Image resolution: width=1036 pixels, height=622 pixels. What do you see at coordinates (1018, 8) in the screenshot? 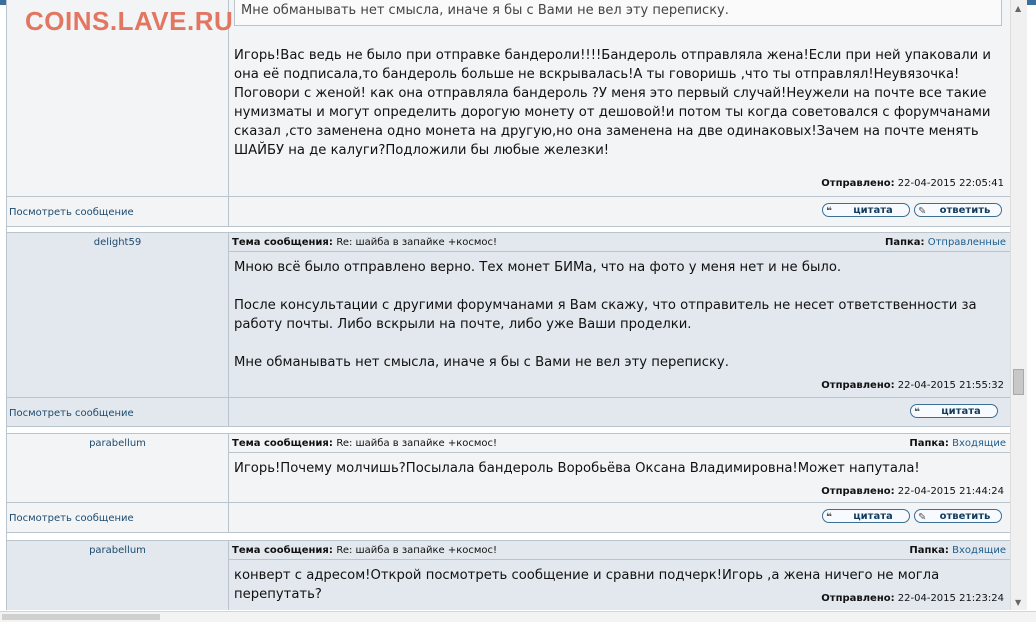
I see `scroll-up-icon: ▲` at bounding box center [1018, 8].